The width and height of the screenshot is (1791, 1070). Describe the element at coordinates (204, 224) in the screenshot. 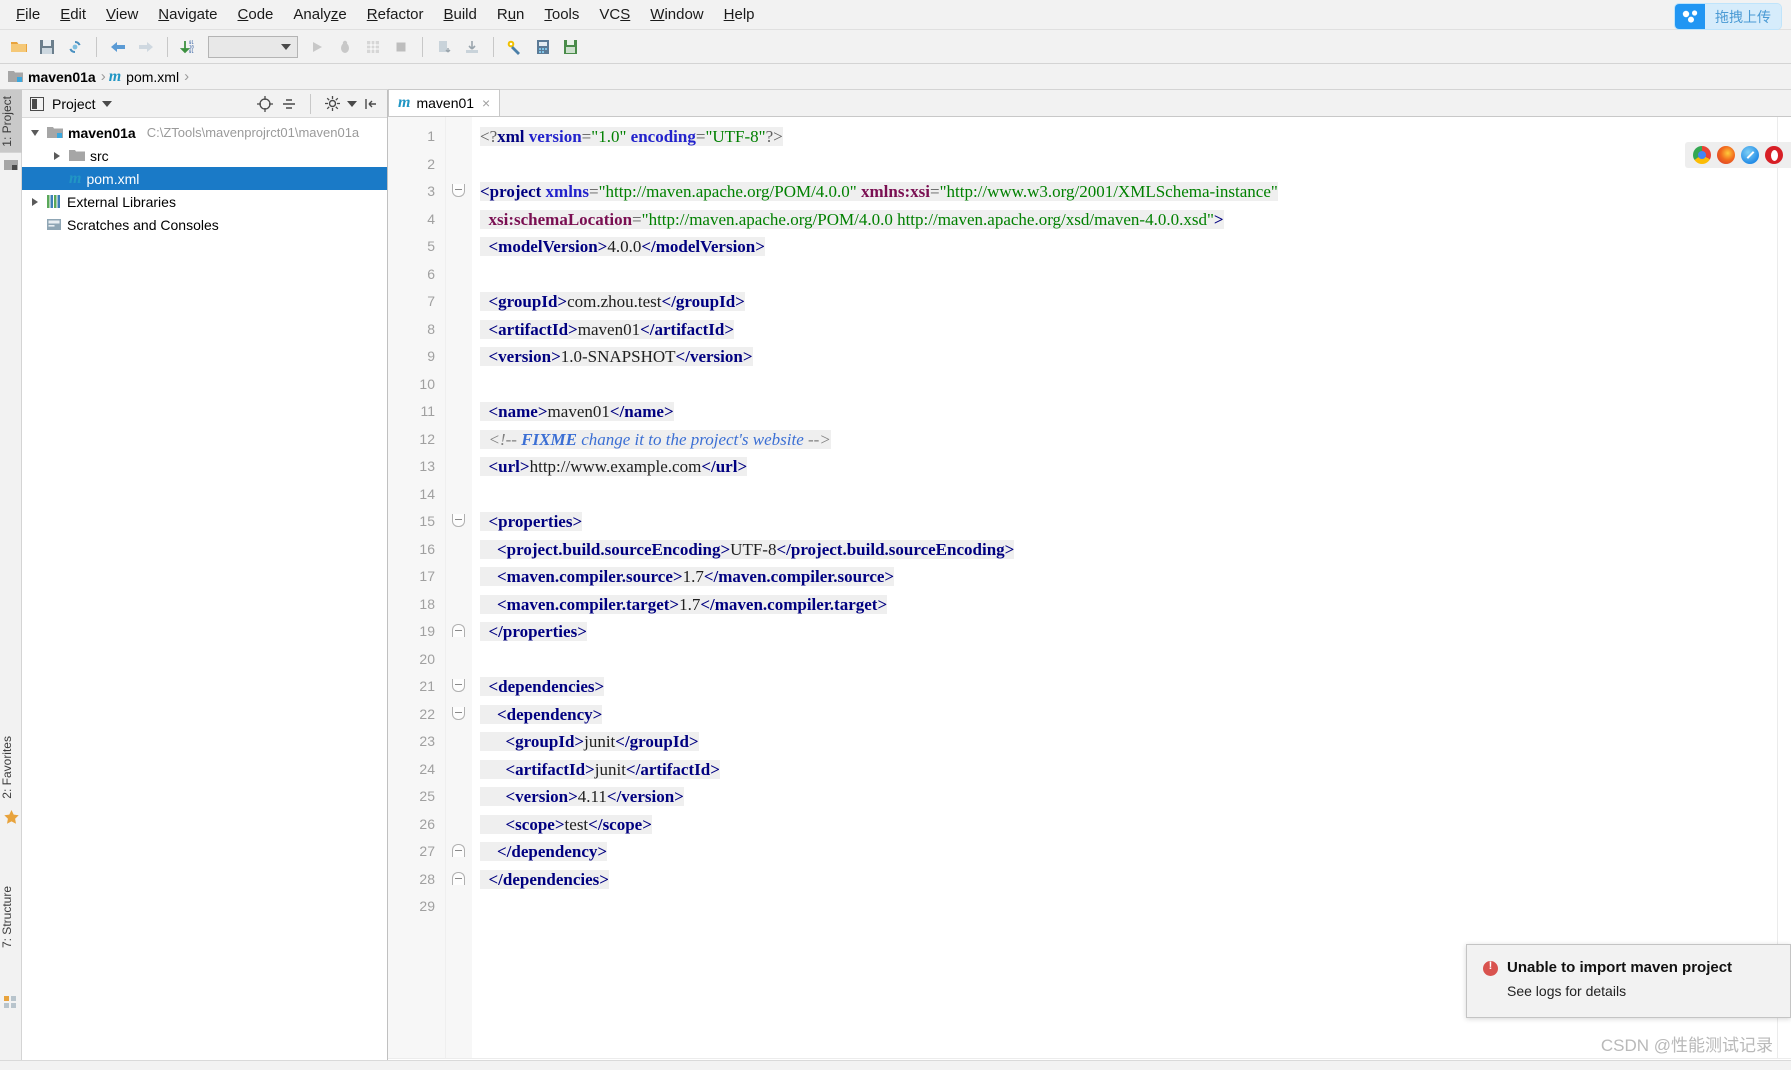

I see `tree-item-scratches-and-consoles: Scratches and Consoles` at that location.